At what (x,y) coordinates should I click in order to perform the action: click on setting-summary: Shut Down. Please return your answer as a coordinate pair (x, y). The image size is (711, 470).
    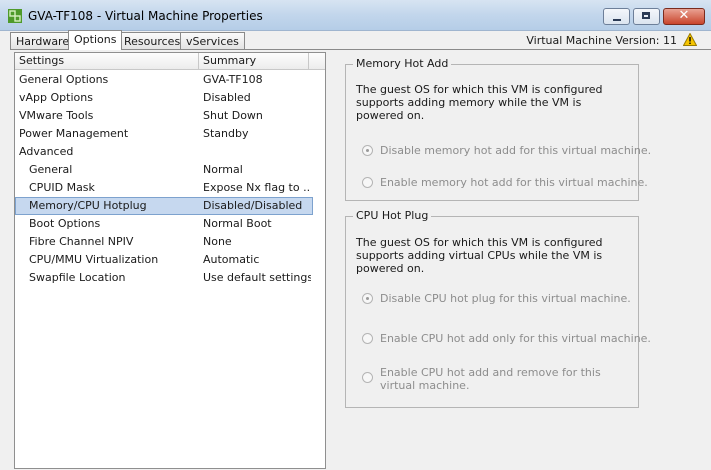
    Looking at the image, I should click on (233, 115).